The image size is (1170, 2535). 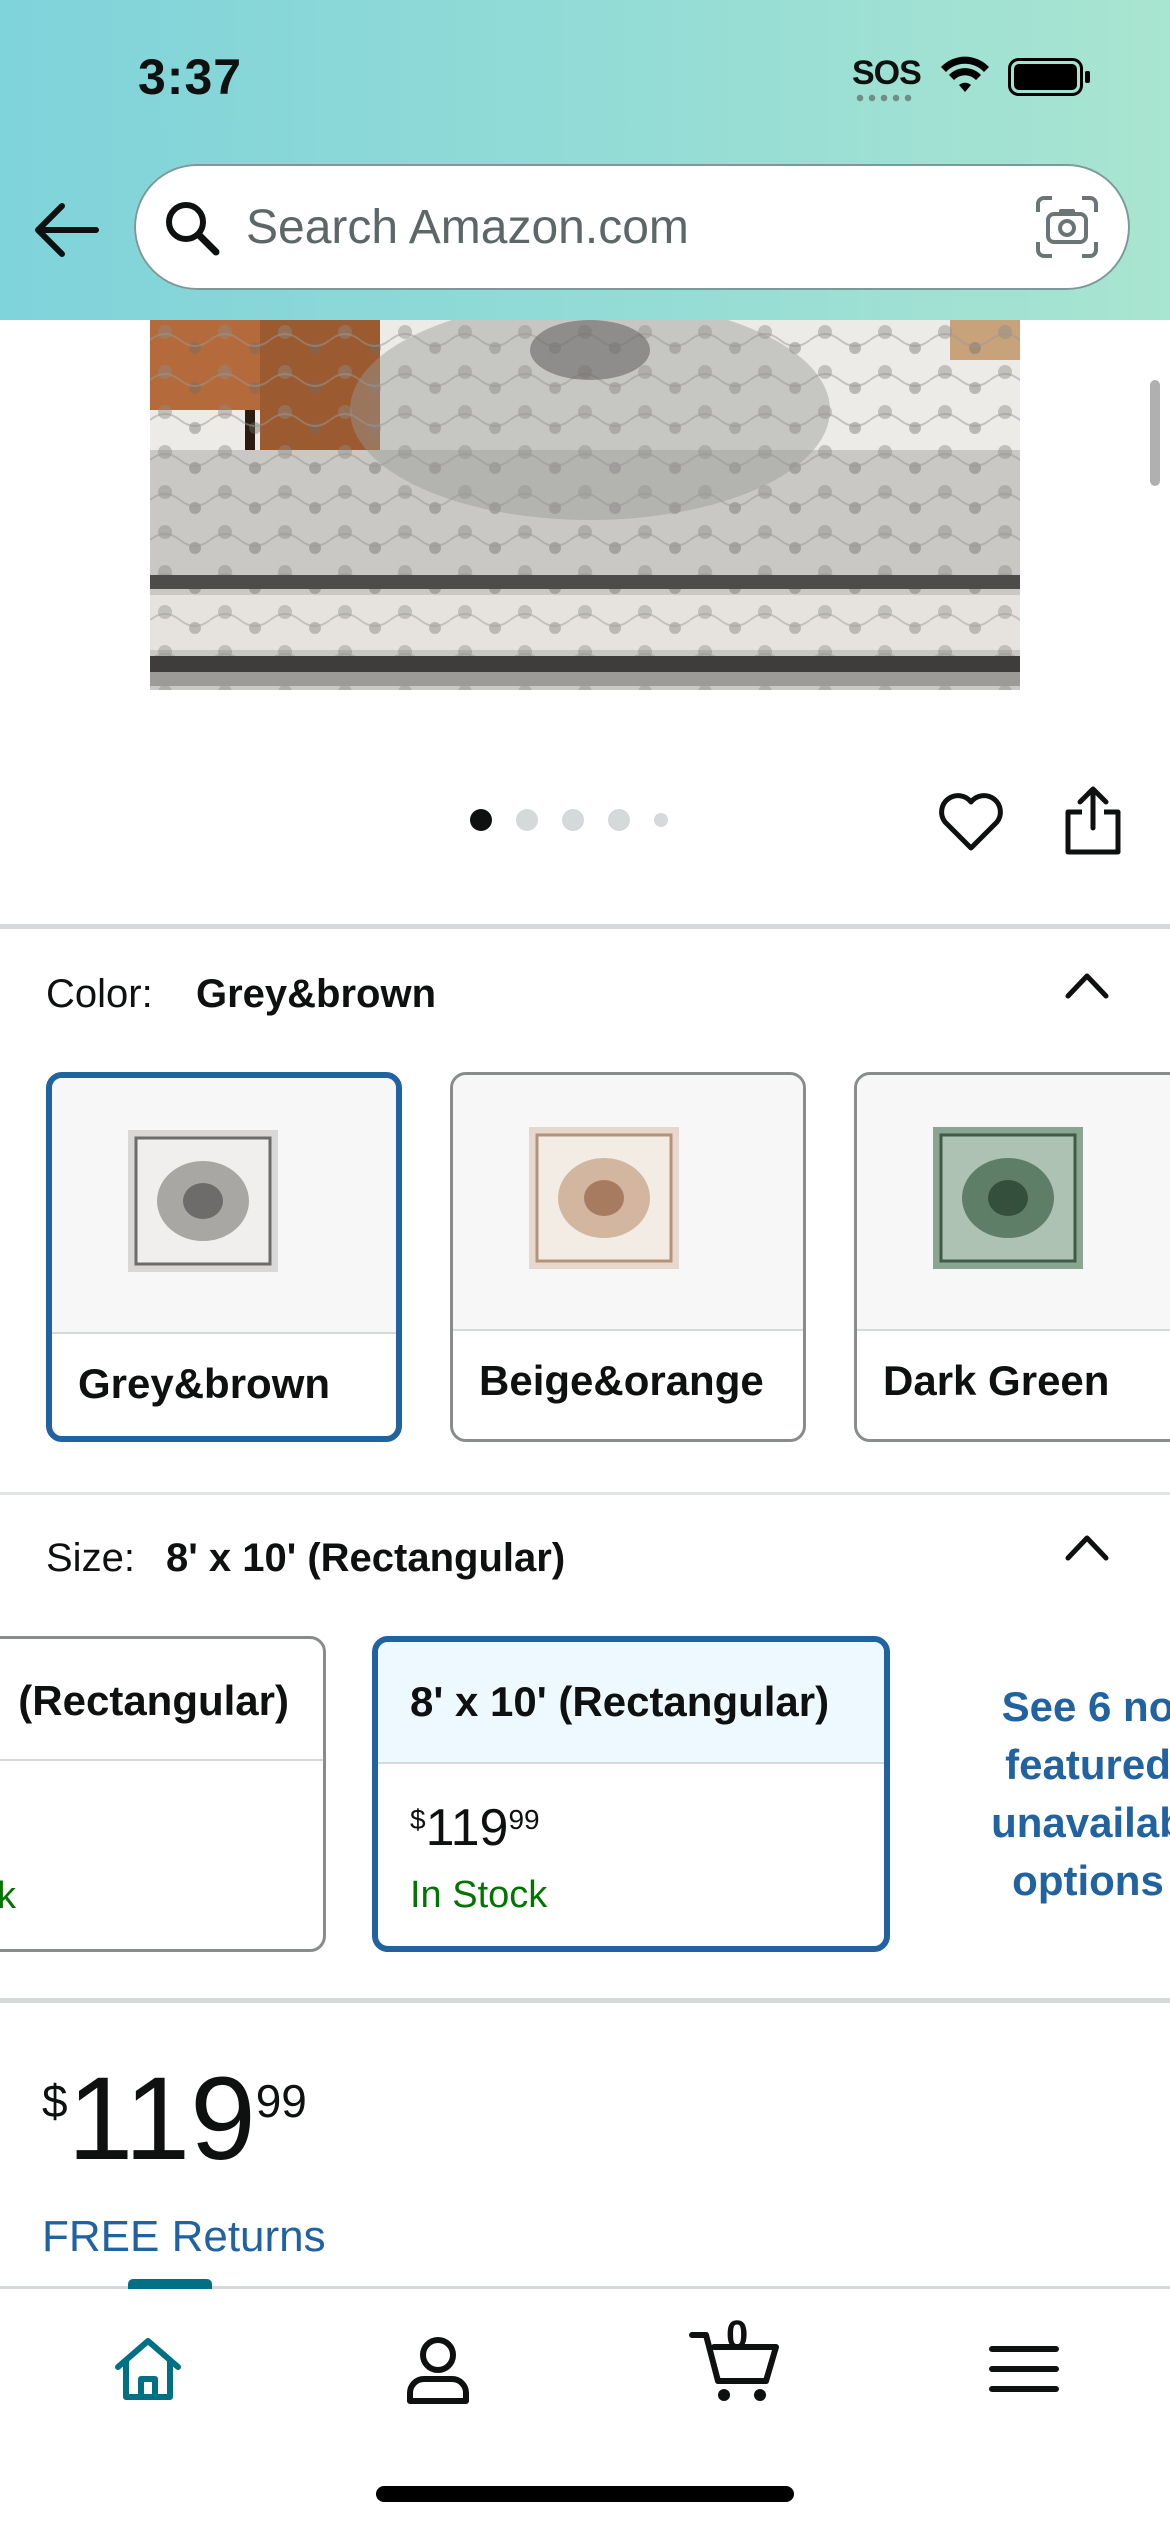 What do you see at coordinates (620, 1701) in the screenshot?
I see `size-option-label: 8' x 10' (Rectangular)` at bounding box center [620, 1701].